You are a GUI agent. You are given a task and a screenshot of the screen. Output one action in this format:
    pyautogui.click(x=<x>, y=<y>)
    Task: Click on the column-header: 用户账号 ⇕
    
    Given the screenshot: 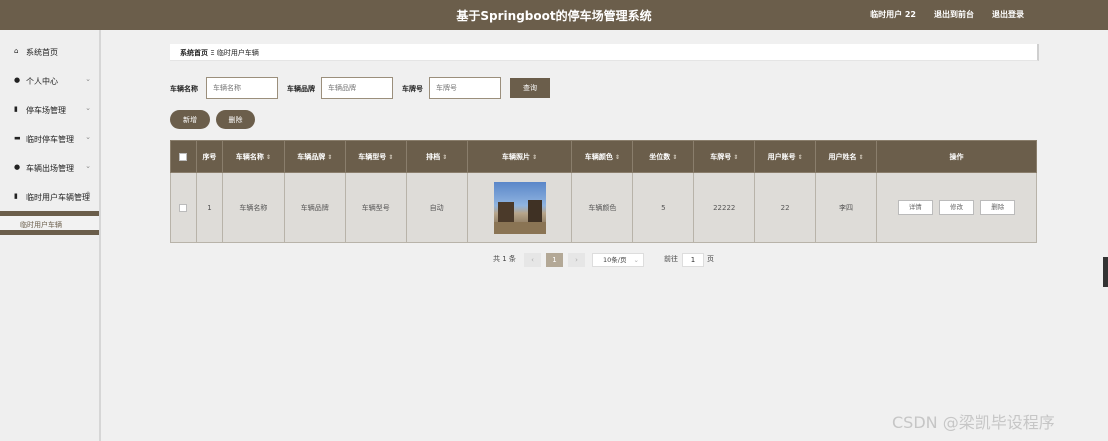 What is the action you would take?
    pyautogui.click(x=785, y=156)
    